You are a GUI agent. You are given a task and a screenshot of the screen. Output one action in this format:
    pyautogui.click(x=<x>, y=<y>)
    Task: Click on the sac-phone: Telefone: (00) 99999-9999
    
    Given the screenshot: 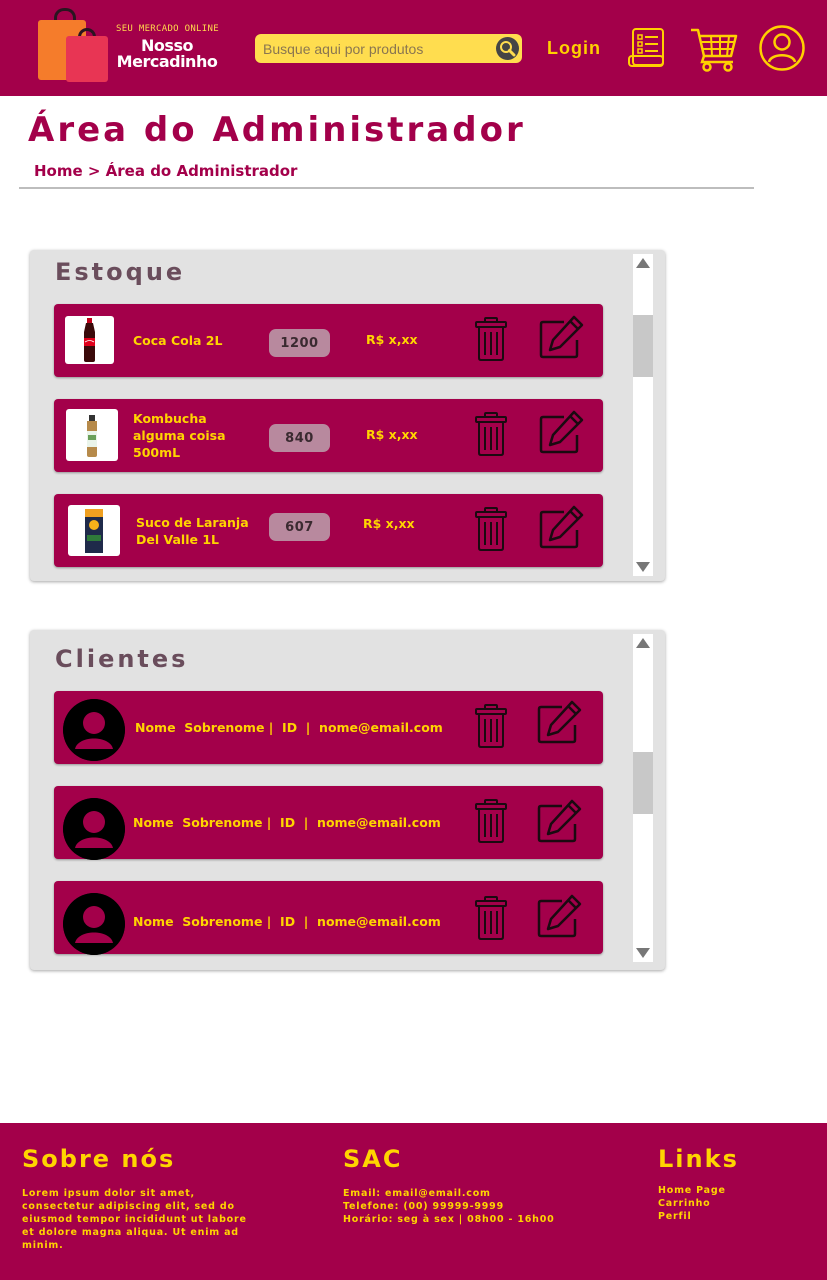 What is the action you would take?
    pyautogui.click(x=423, y=1206)
    